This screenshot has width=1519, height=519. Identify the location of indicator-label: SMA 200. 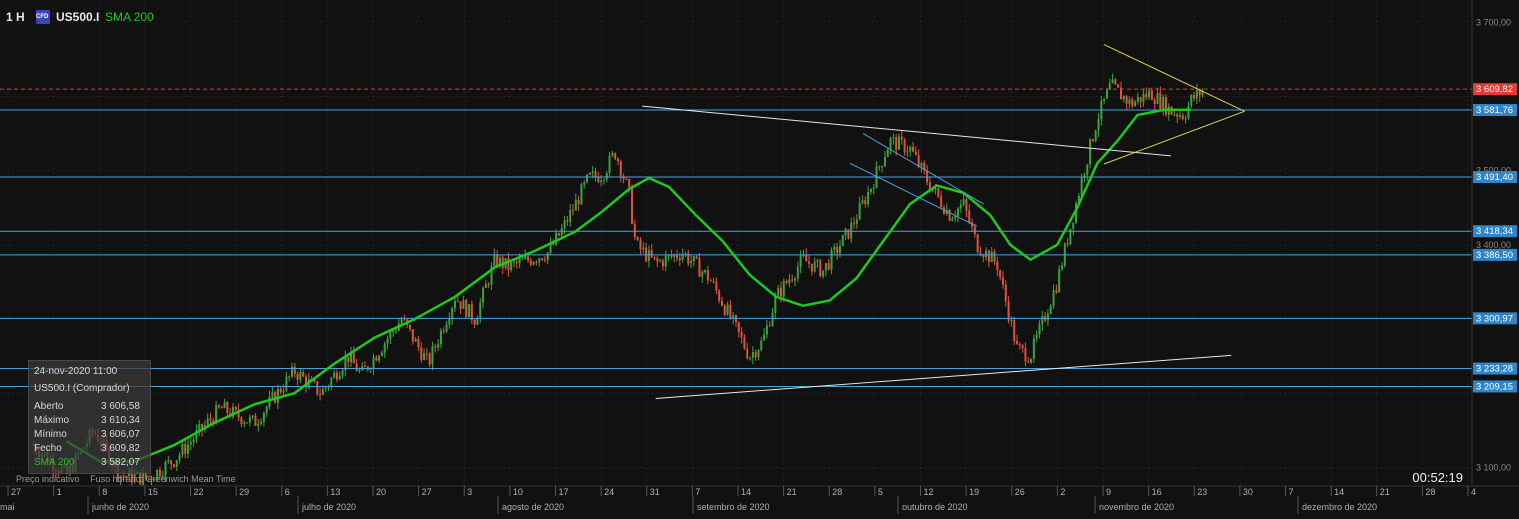
(129, 17).